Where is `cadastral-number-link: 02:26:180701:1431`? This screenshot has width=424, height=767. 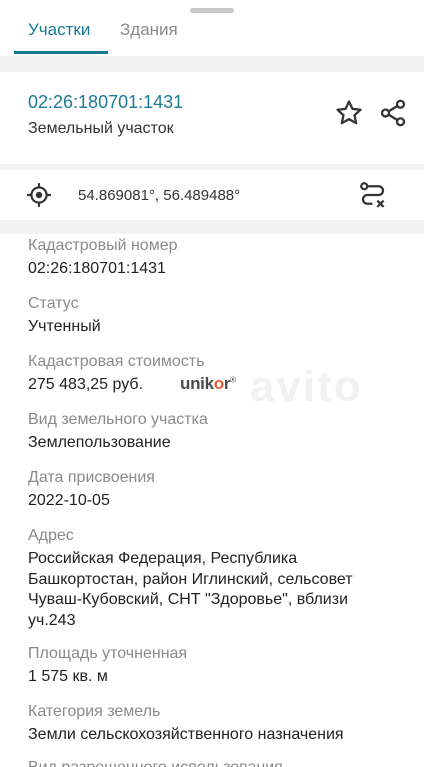
cadastral-number-link: 02:26:180701:1431 is located at coordinates (105, 102).